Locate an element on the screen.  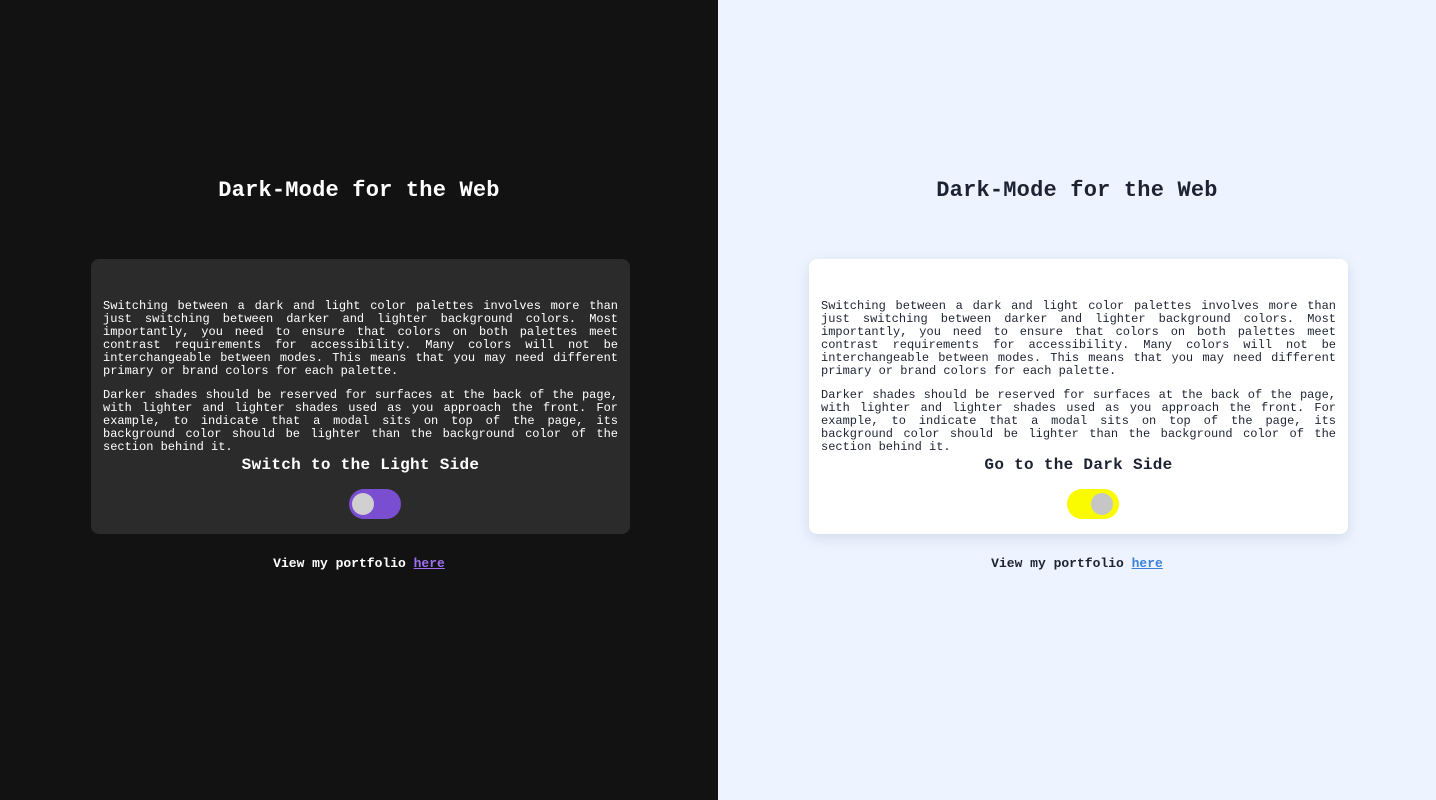
toggle-heading: Go to the Dark Side is located at coordinates (1078, 465).